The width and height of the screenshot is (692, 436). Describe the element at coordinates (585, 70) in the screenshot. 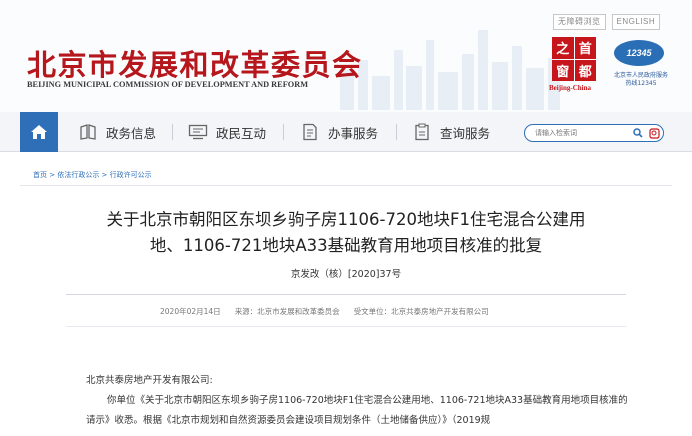

I see `seal-char: 都` at that location.